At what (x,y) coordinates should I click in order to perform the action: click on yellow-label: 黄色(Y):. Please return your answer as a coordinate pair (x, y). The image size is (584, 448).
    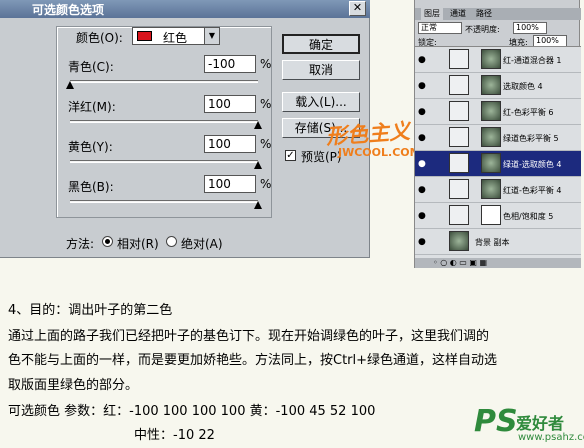
    Looking at the image, I should click on (90, 147).